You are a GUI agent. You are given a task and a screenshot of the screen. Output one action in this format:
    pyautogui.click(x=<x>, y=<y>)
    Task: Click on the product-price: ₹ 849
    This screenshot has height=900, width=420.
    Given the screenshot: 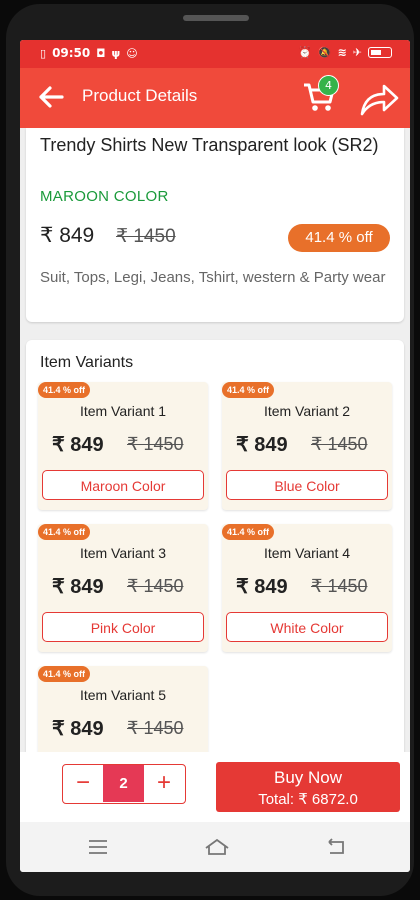 What is the action you would take?
    pyautogui.click(x=67, y=235)
    